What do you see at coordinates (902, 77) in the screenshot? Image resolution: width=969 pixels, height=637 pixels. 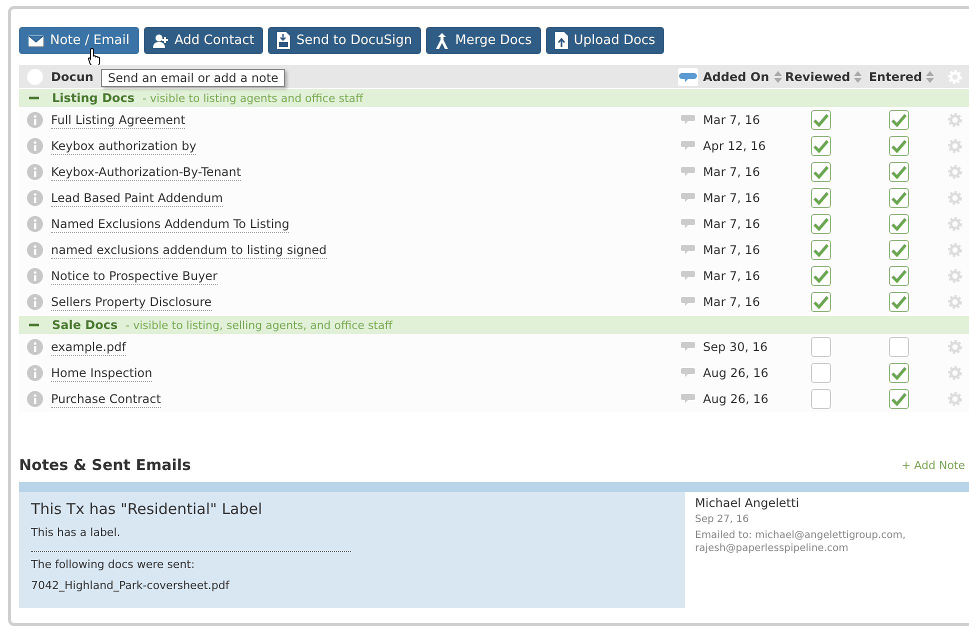 I see `column-header: Entered` at bounding box center [902, 77].